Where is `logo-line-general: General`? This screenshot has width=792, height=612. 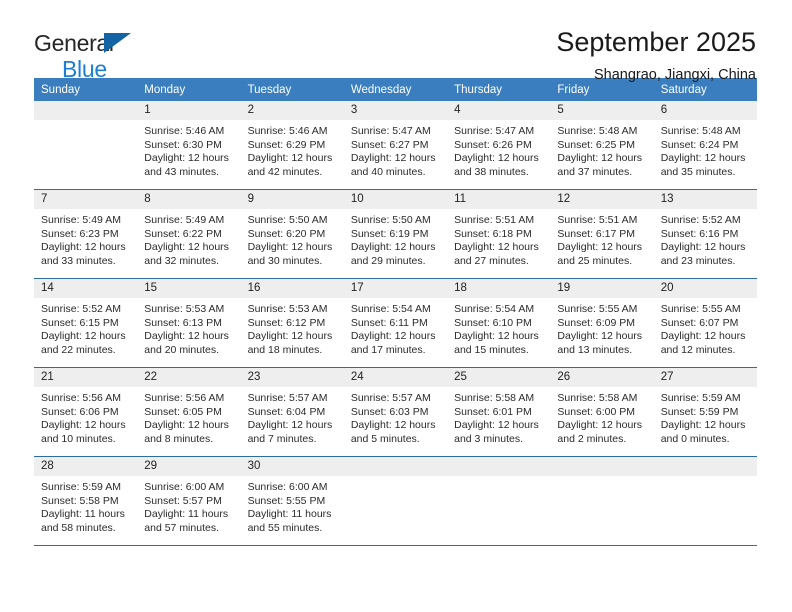 logo-line-general: General is located at coordinates (82, 43).